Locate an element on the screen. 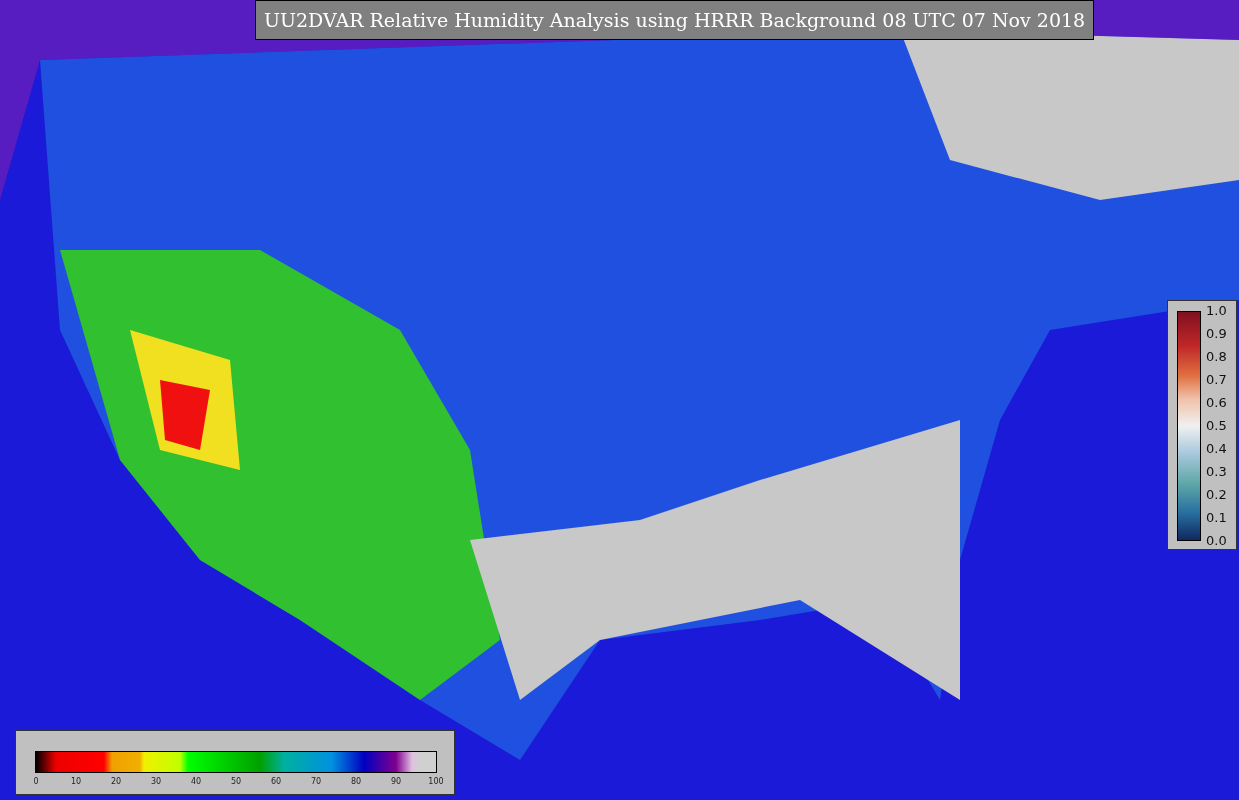 This screenshot has height=800, width=1239. tick-label: 70 is located at coordinates (316, 782).